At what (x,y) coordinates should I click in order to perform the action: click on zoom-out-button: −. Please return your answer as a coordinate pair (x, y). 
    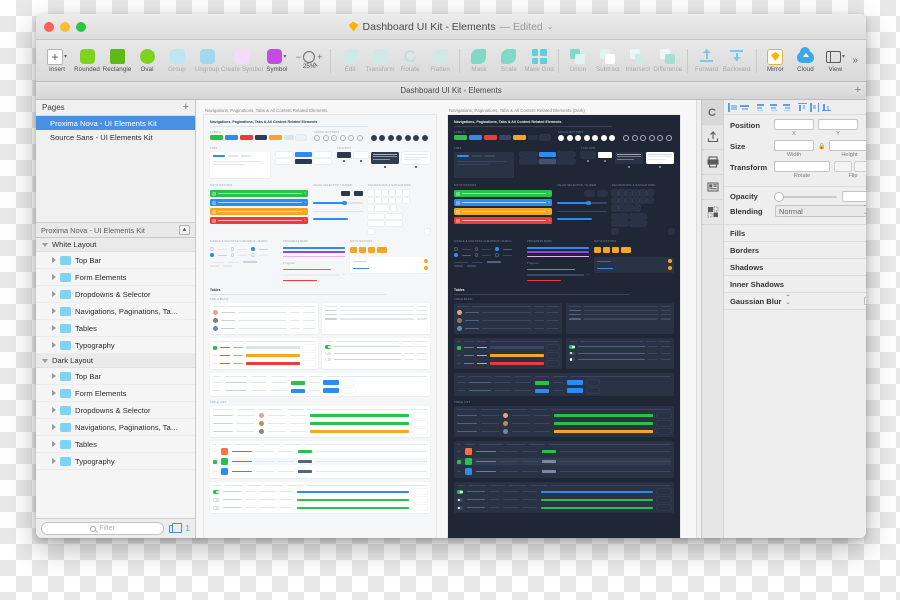
    Looking at the image, I should click on (298, 57).